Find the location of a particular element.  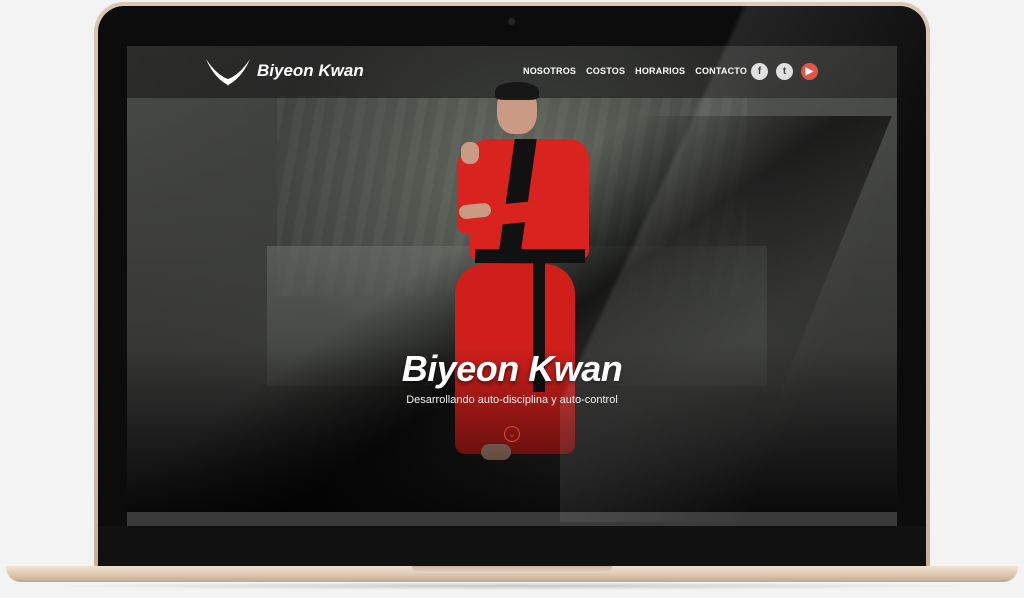

nav-link-horarios: HORARIOS is located at coordinates (660, 71).